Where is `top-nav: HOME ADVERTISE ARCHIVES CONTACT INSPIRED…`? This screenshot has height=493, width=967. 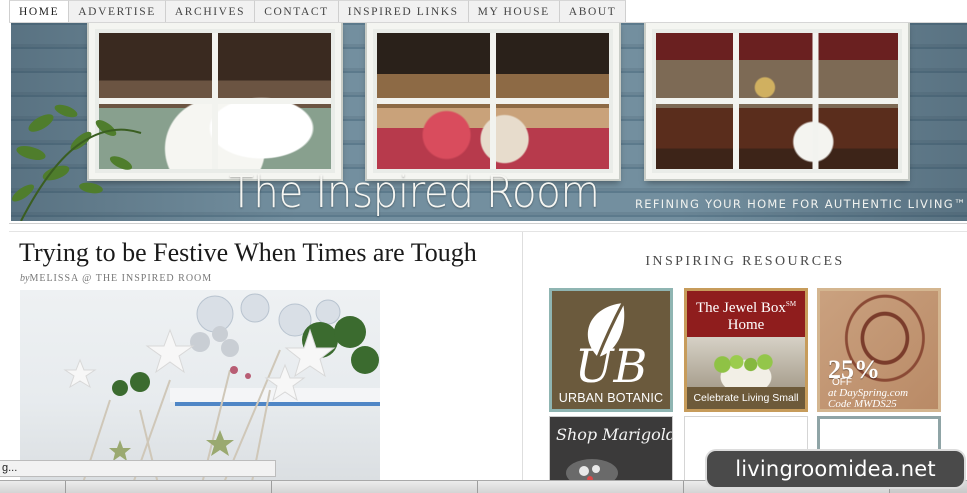
top-nav: HOME ADVERTISE ARCHIVES CONTACT INSPIRED… is located at coordinates (488, 11).